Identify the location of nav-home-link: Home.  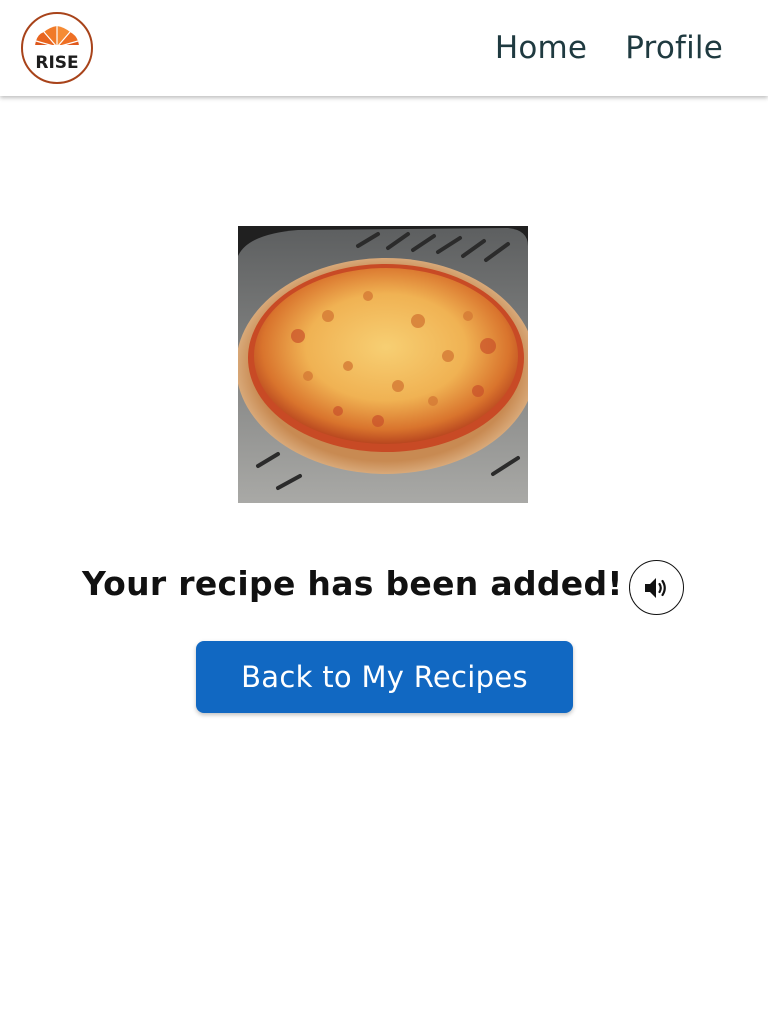
(541, 48).